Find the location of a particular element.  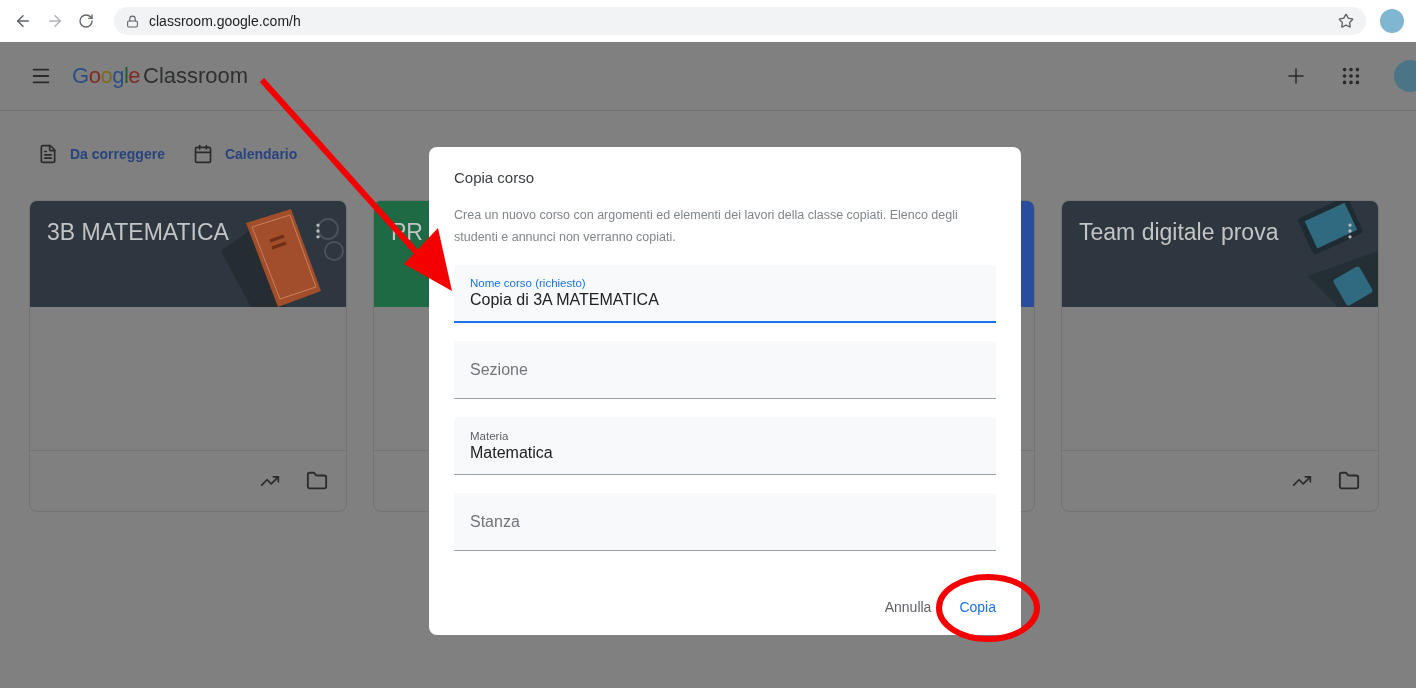

text-input: Matematica is located at coordinates (725, 452).